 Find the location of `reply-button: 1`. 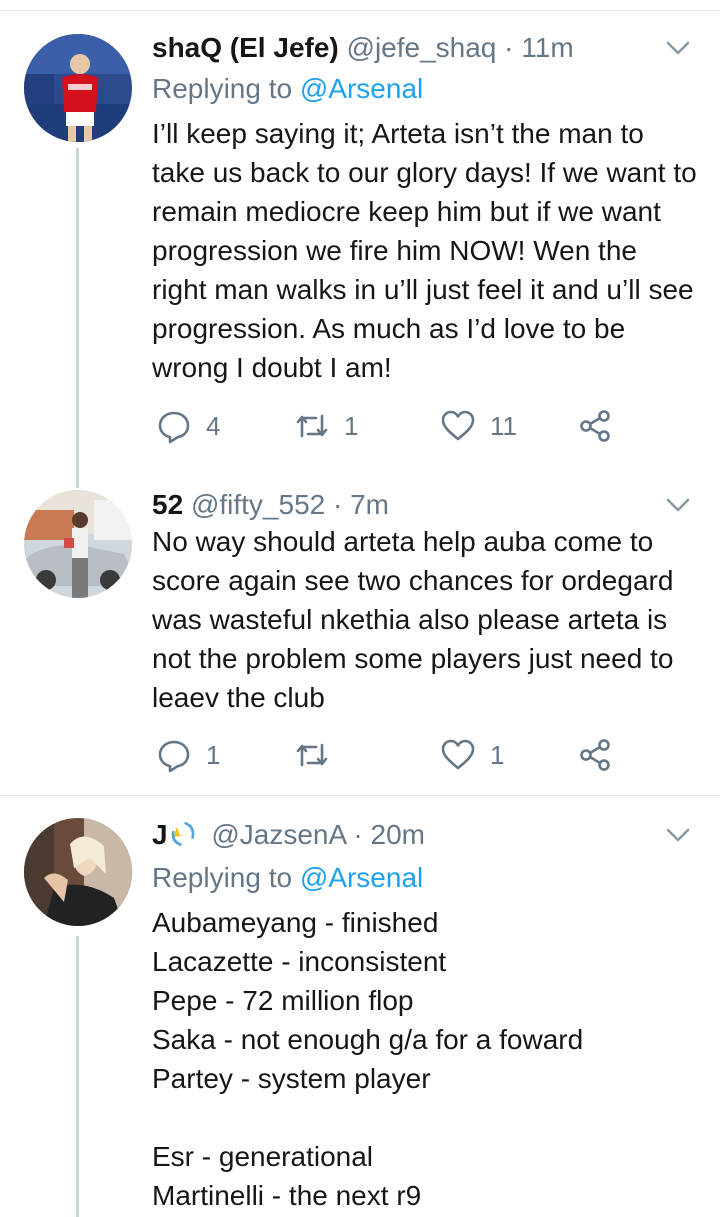

reply-button: 1 is located at coordinates (188, 755).